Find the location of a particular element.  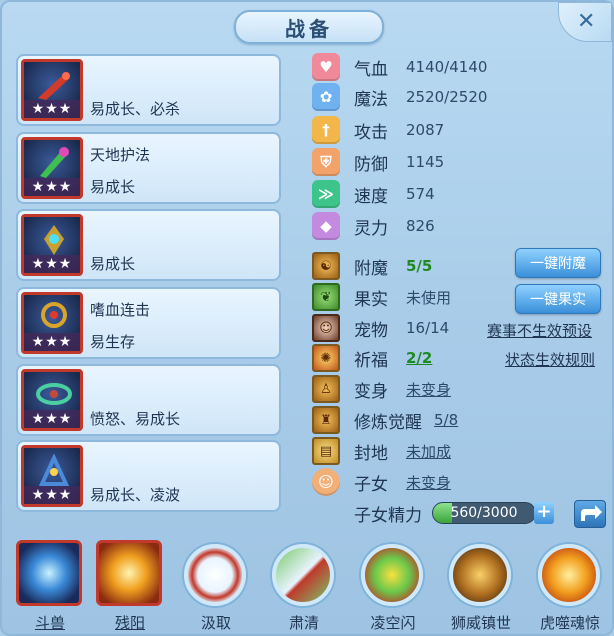

enchant-row: ☯ 附魔 5/5 is located at coordinates (372, 266).